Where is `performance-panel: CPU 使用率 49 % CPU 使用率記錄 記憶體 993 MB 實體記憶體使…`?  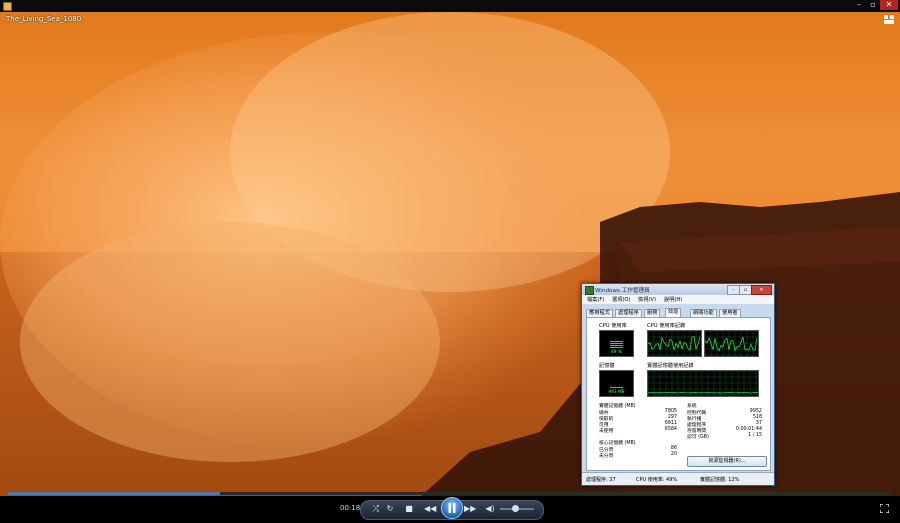
performance-panel: CPU 使用率 49 % CPU 使用率記錄 記憶體 993 MB 實體記憶體使… is located at coordinates (678, 394).